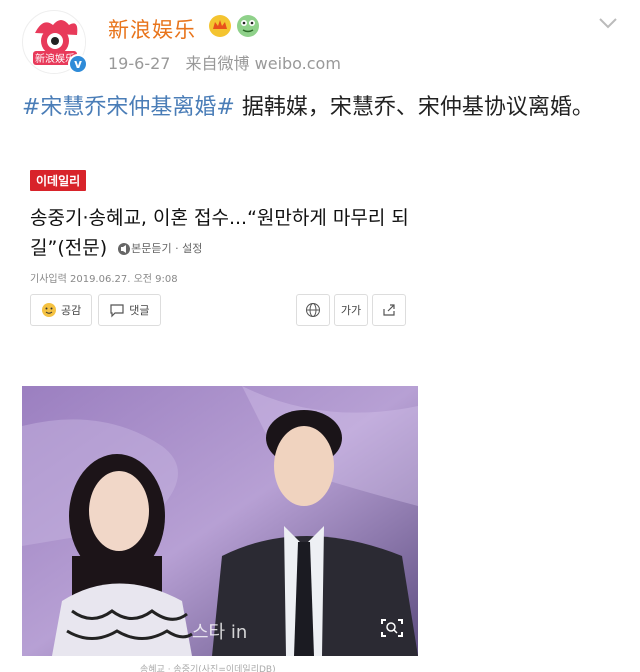 The height and width of the screenshot is (672, 640). I want to click on news-tool-buttons: 가가, so click(351, 310).